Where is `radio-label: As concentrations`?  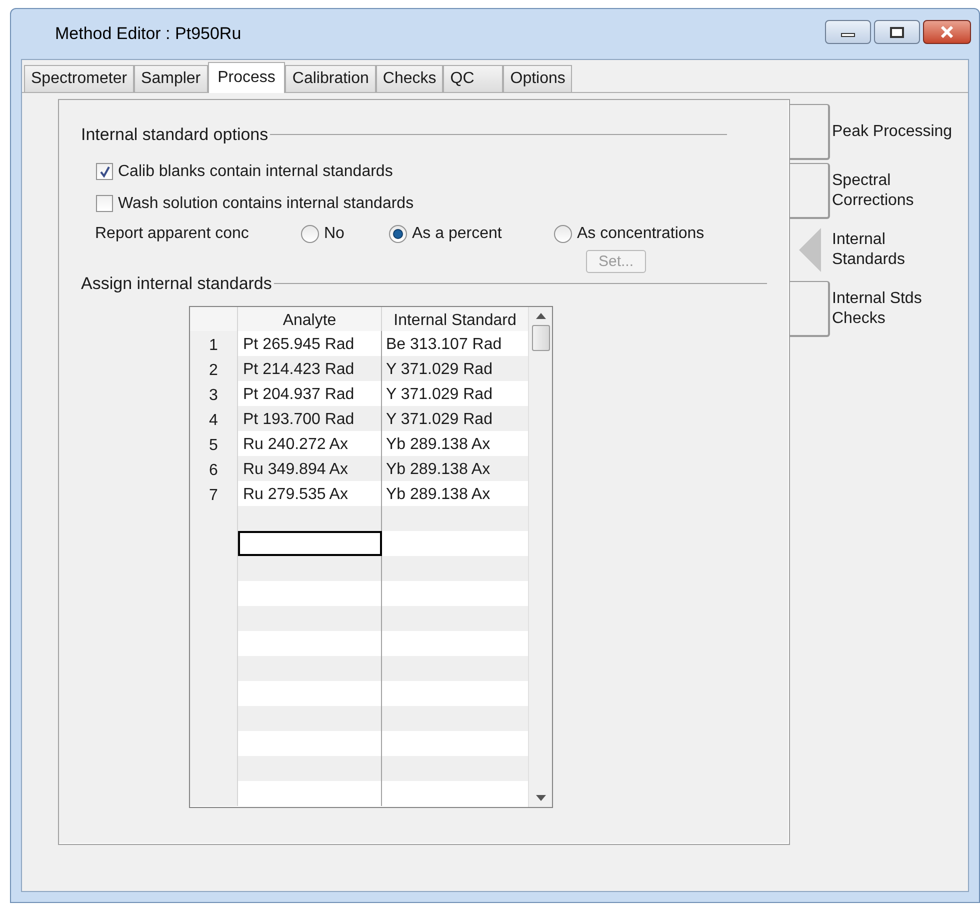 radio-label: As concentrations is located at coordinates (640, 234).